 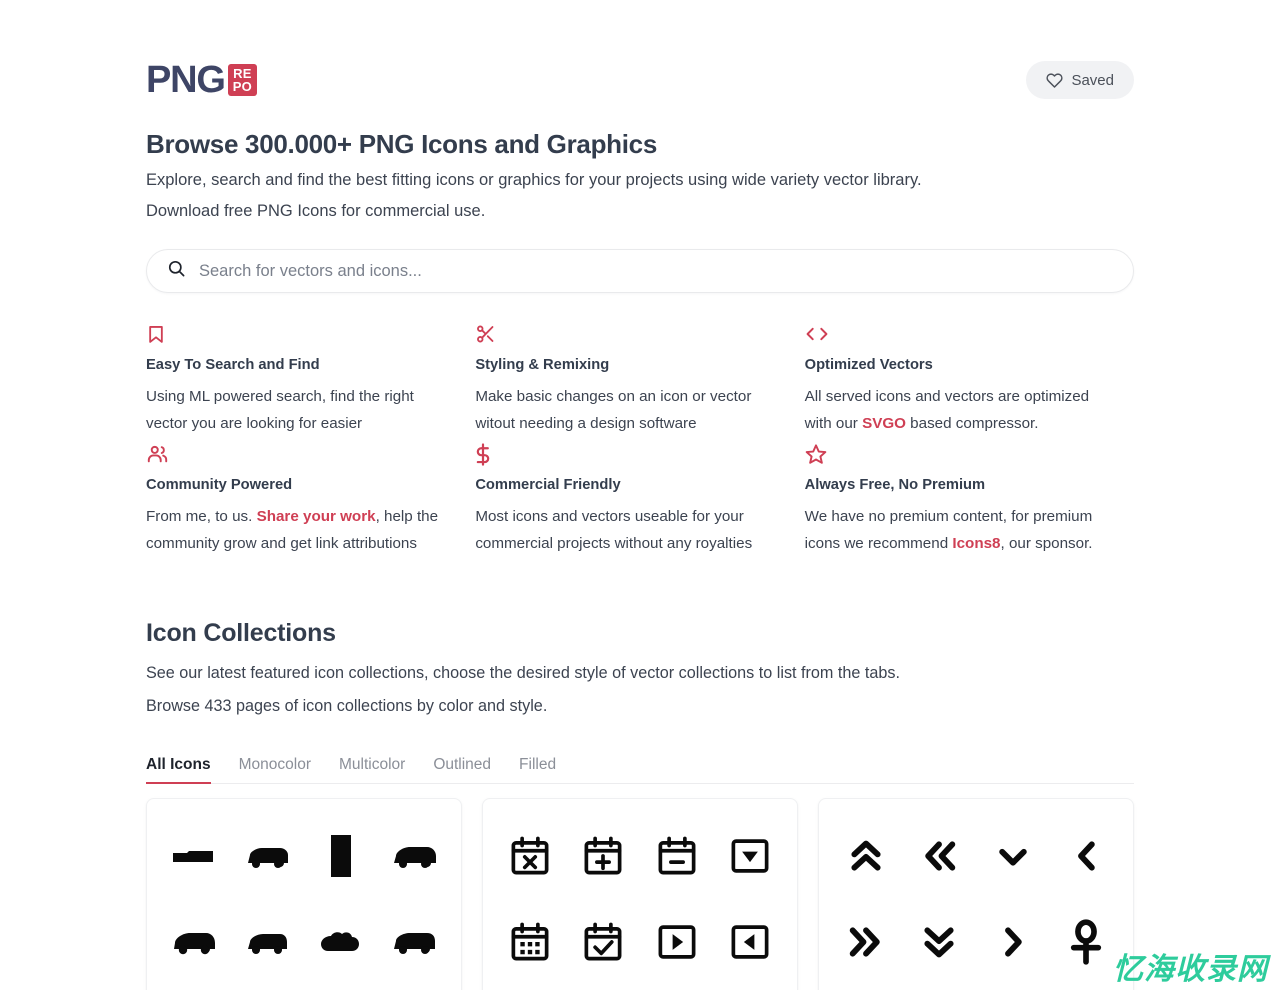 What do you see at coordinates (952, 334) in the screenshot?
I see `code-brackets-icon` at bounding box center [952, 334].